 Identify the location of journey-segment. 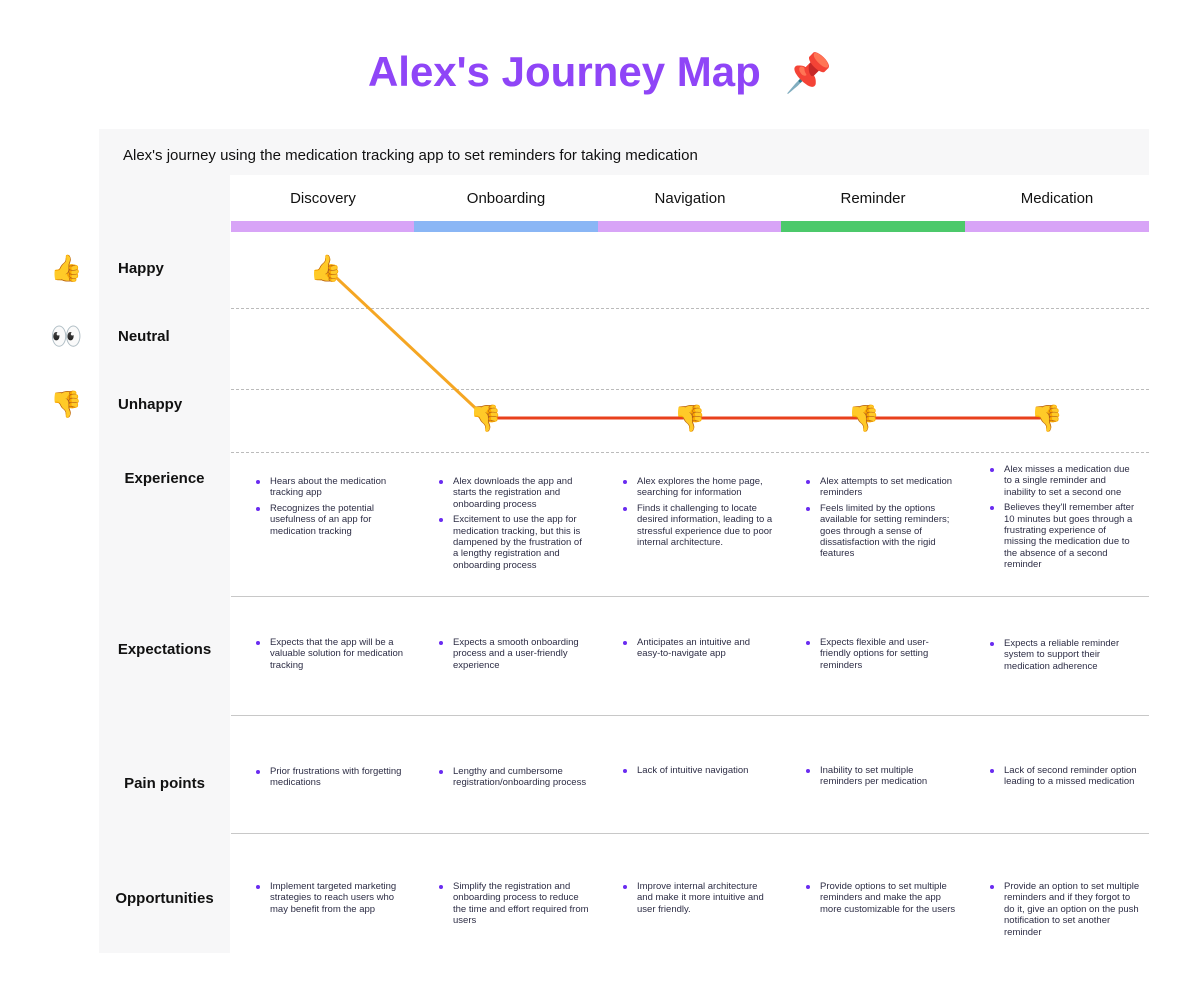
(406, 343).